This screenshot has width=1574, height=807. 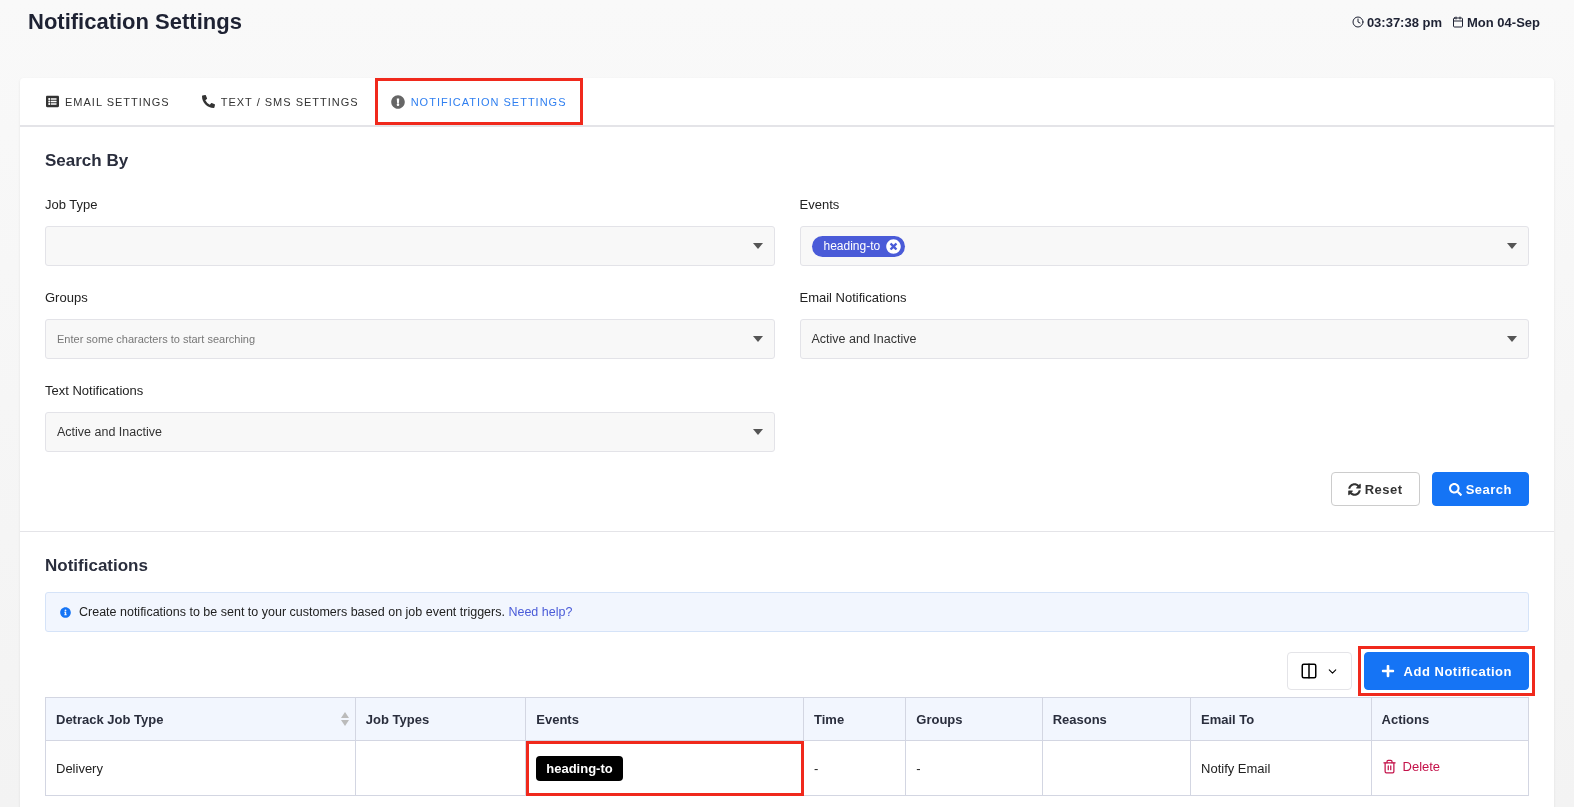 What do you see at coordinates (1164, 246) in the screenshot?
I see `select-field: heading-to` at bounding box center [1164, 246].